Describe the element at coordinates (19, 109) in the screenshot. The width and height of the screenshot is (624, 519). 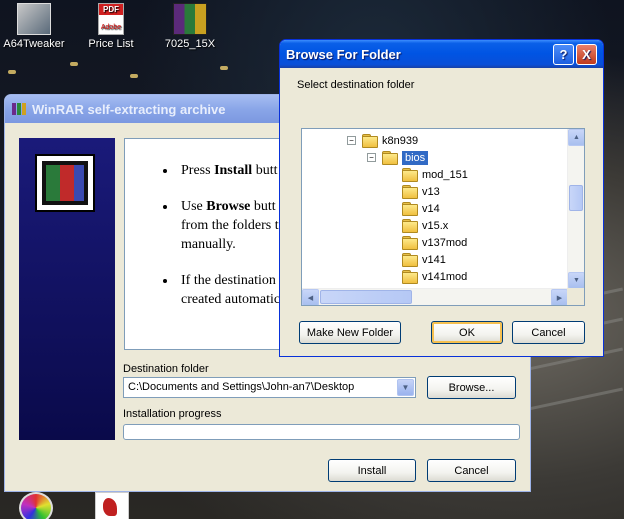
I see `winrar-icon` at that location.